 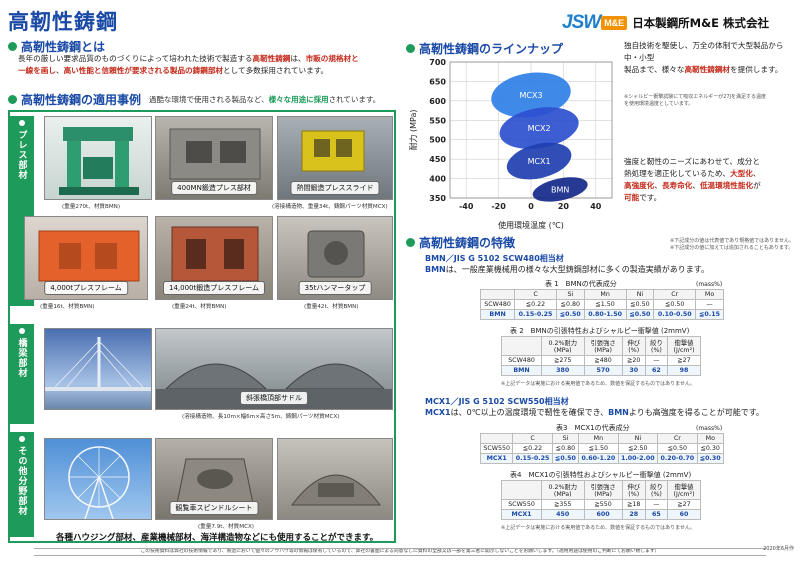 I want to click on table1-unit: (mass%), so click(x=709, y=284).